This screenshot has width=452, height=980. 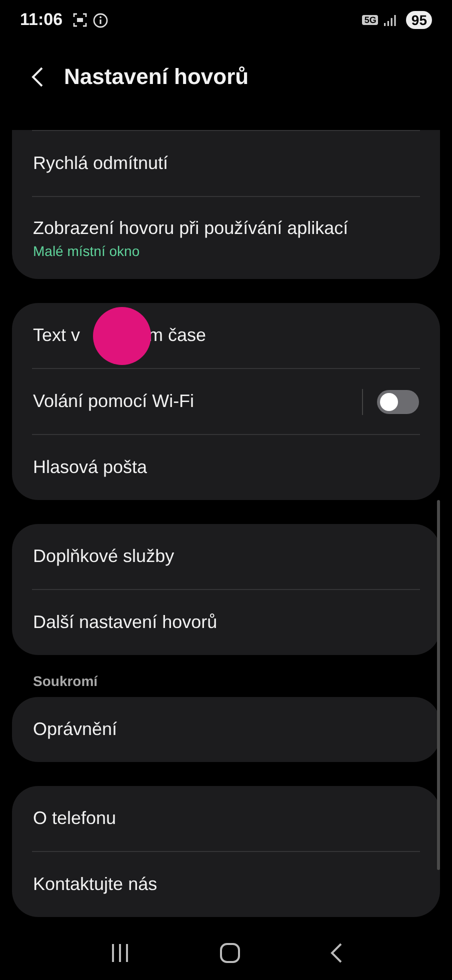 What do you see at coordinates (101, 163) in the screenshot?
I see `item-title: Rychlá odmítnutí` at bounding box center [101, 163].